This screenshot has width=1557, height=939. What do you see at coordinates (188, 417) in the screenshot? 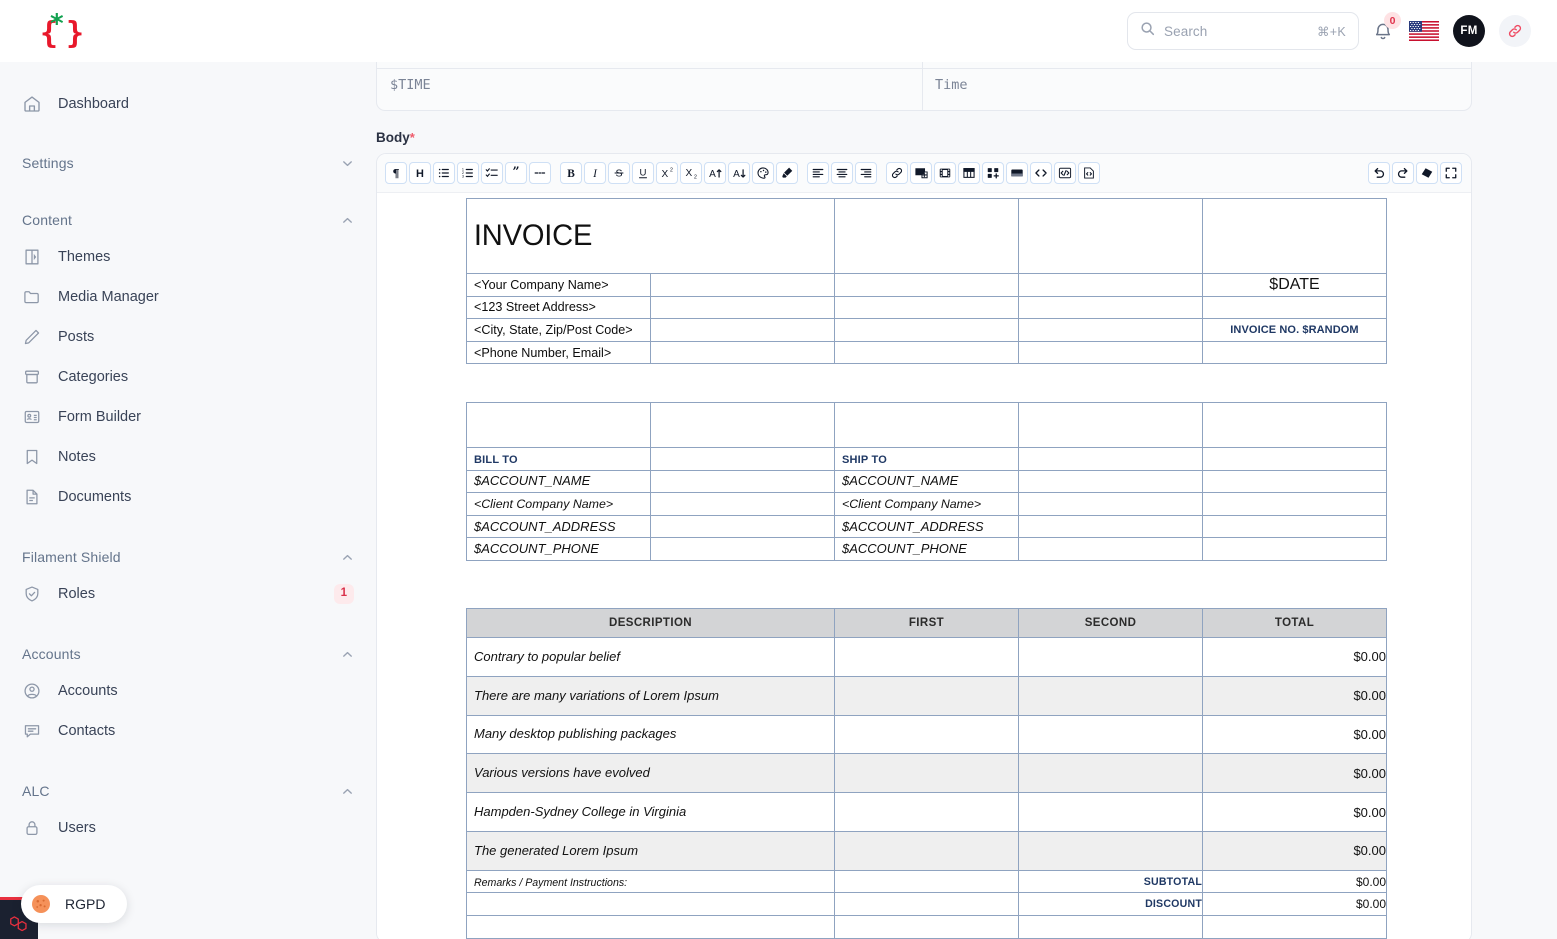
I see `sidebar-item-form-builder: Form Builder` at bounding box center [188, 417].